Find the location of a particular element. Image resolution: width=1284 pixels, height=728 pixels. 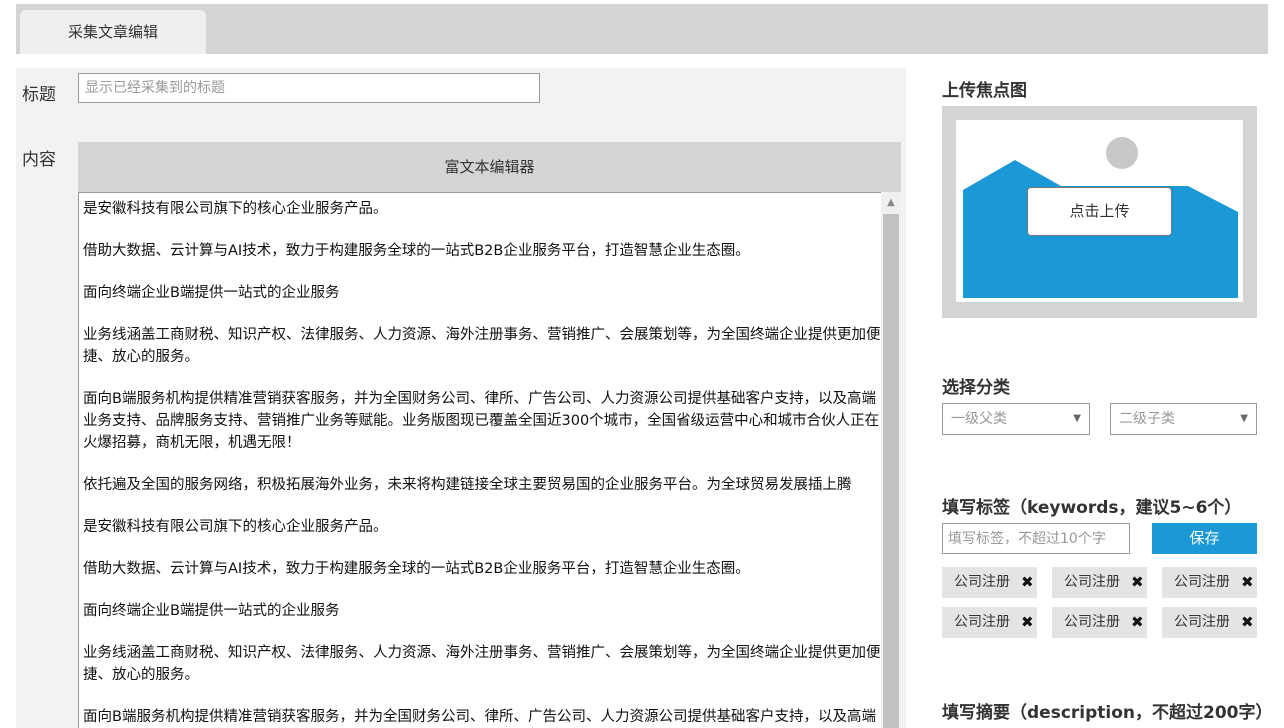

rich-text-editor-toolbar: 富文本编辑器 is located at coordinates (489, 167).